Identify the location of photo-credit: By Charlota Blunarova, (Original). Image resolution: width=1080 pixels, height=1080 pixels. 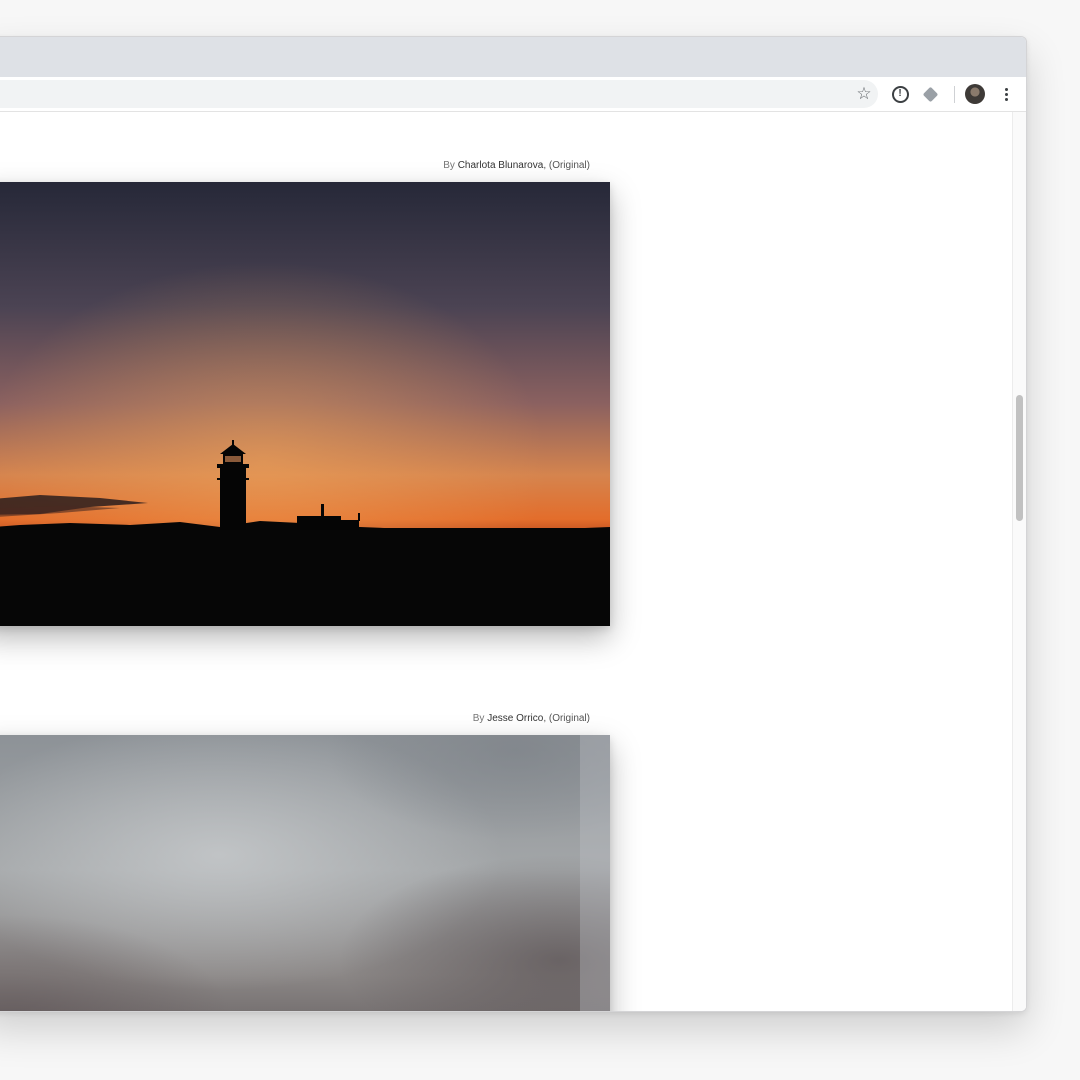
(516, 165).